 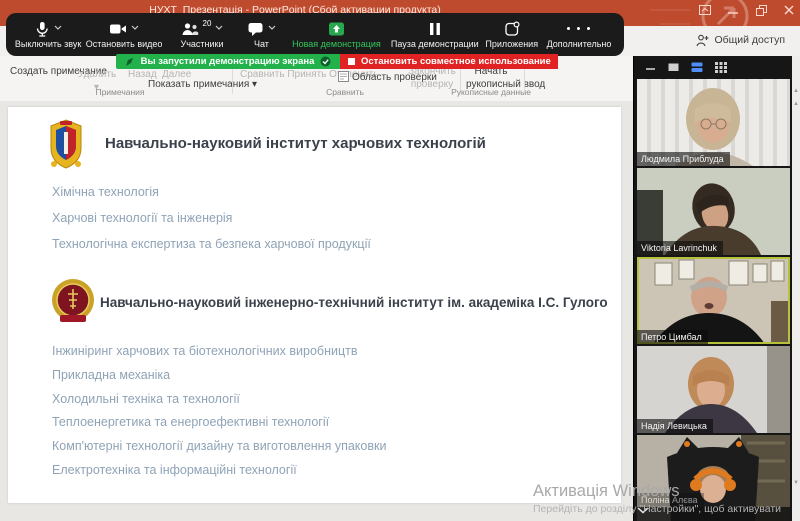 What do you see at coordinates (705, 10) in the screenshot?
I see `ribbon-display-options-icon` at bounding box center [705, 10].